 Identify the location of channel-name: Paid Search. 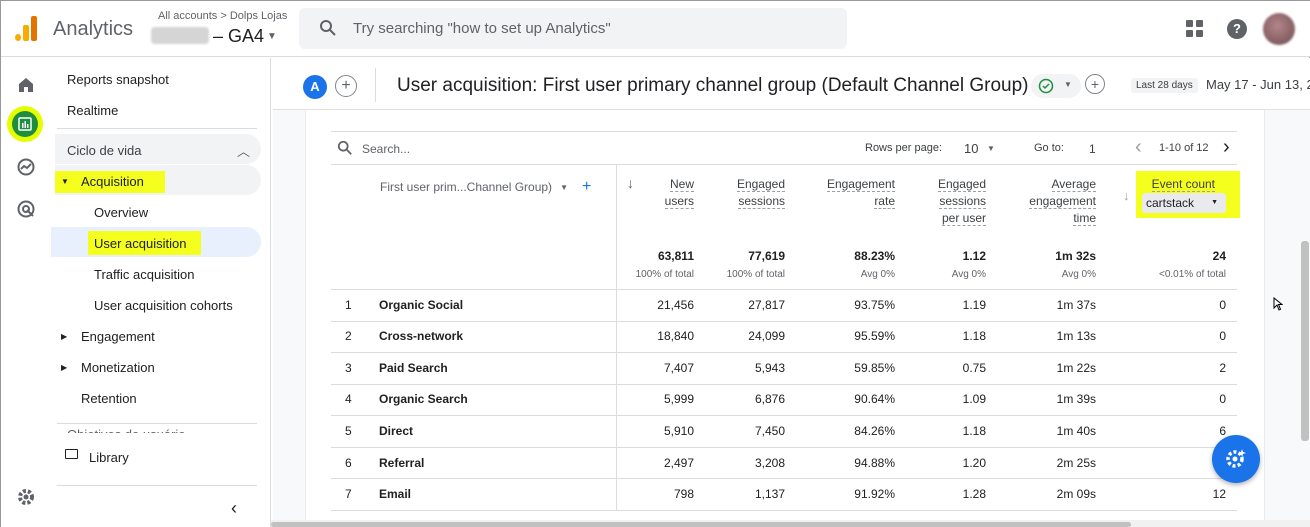
(413, 368).